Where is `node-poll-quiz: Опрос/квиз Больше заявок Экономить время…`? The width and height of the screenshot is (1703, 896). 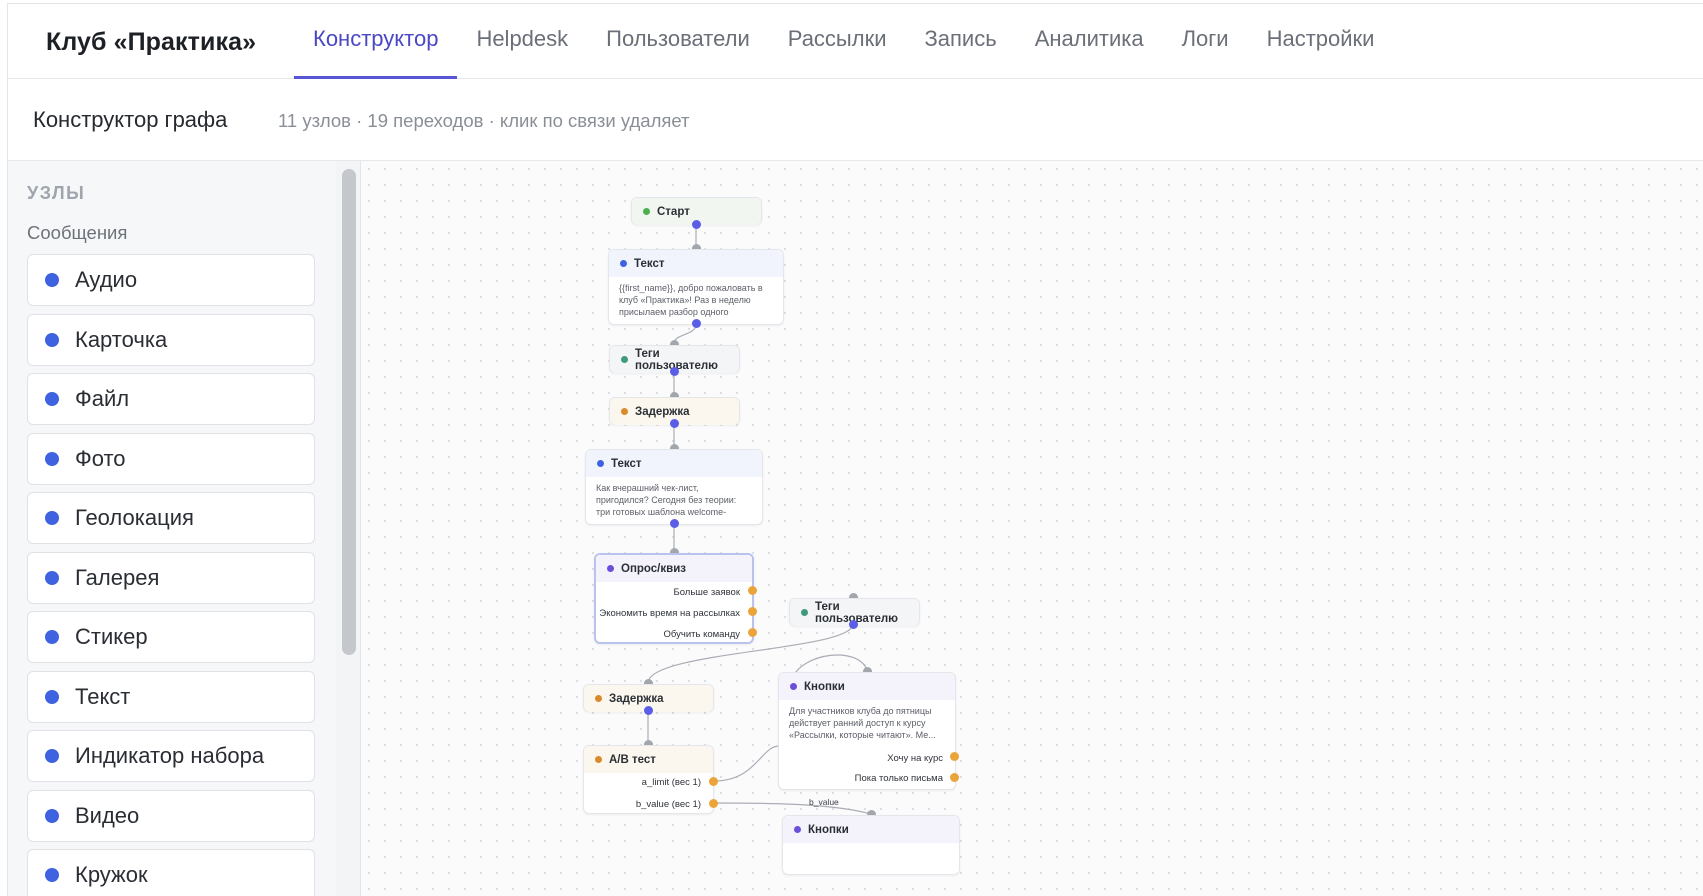
node-poll-quiz: Опрос/квиз Больше заявок Экономить время… is located at coordinates (674, 598).